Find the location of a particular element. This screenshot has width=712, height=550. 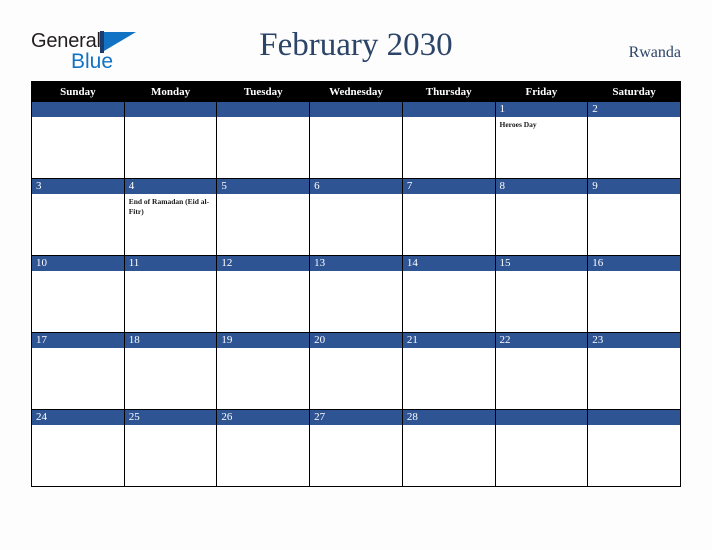

calendar-day-cell: 6 is located at coordinates (356, 217).